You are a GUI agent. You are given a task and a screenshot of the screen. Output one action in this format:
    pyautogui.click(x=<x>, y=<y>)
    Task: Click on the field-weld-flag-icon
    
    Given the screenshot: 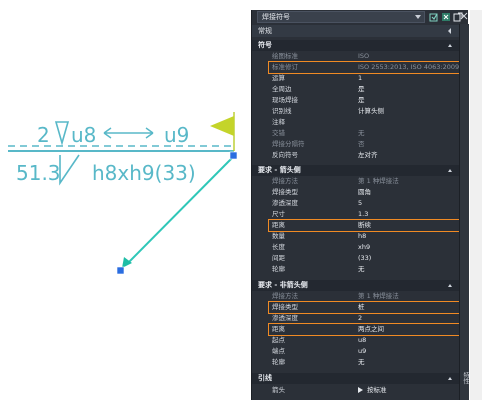 What is the action you would take?
    pyautogui.click(x=222, y=126)
    